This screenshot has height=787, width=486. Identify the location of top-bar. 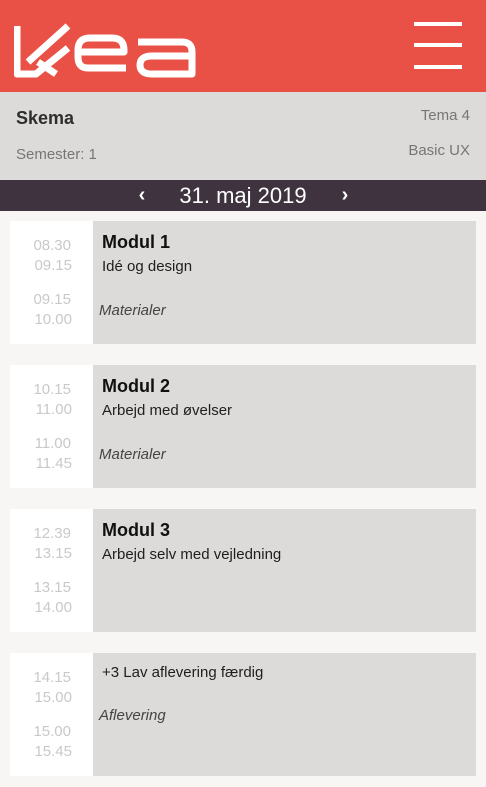
(243, 46).